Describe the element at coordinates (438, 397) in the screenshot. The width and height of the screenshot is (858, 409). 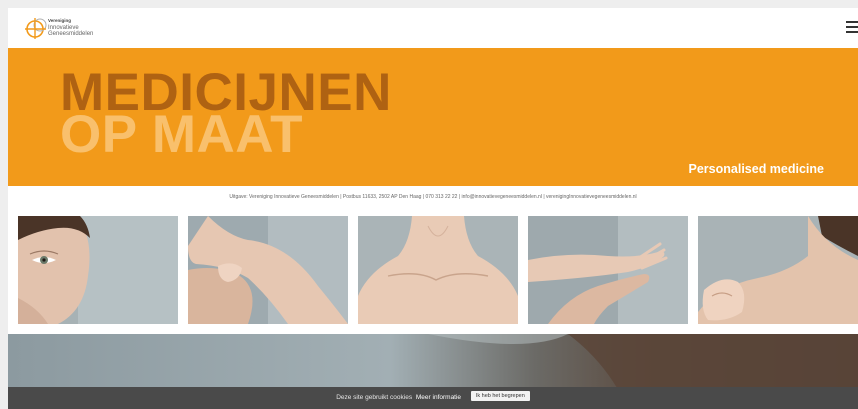
I see `more-info-link: Meer informatie` at that location.